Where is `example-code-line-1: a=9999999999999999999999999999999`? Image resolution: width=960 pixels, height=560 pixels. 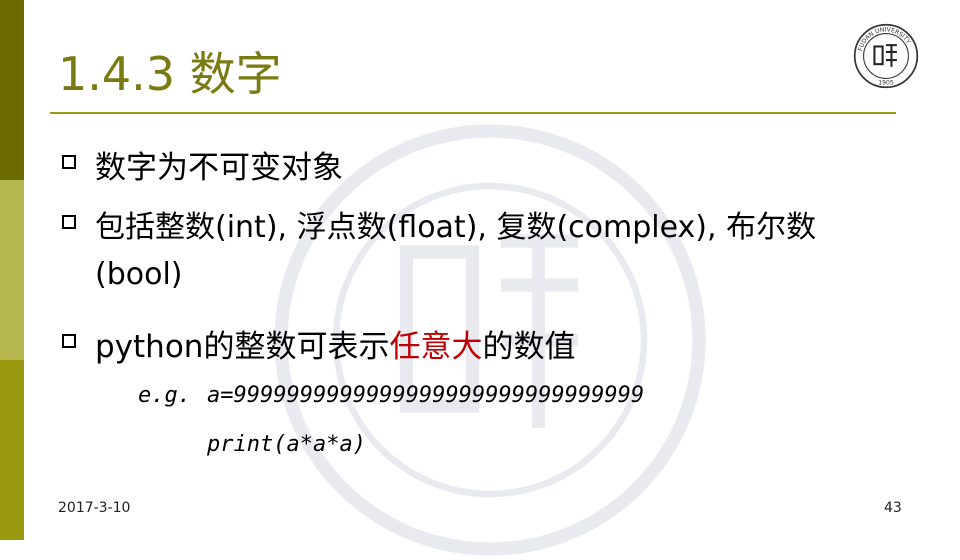 example-code-line-1: a=9999999999999999999999999999999 is located at coordinates (426, 395).